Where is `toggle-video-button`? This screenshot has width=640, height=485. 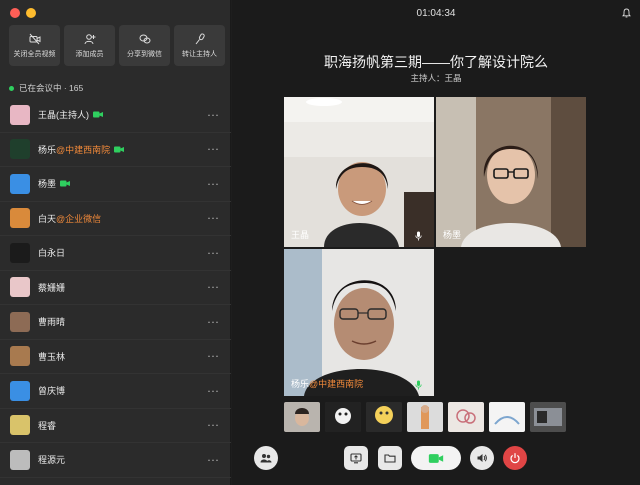 toggle-video-button is located at coordinates (436, 458).